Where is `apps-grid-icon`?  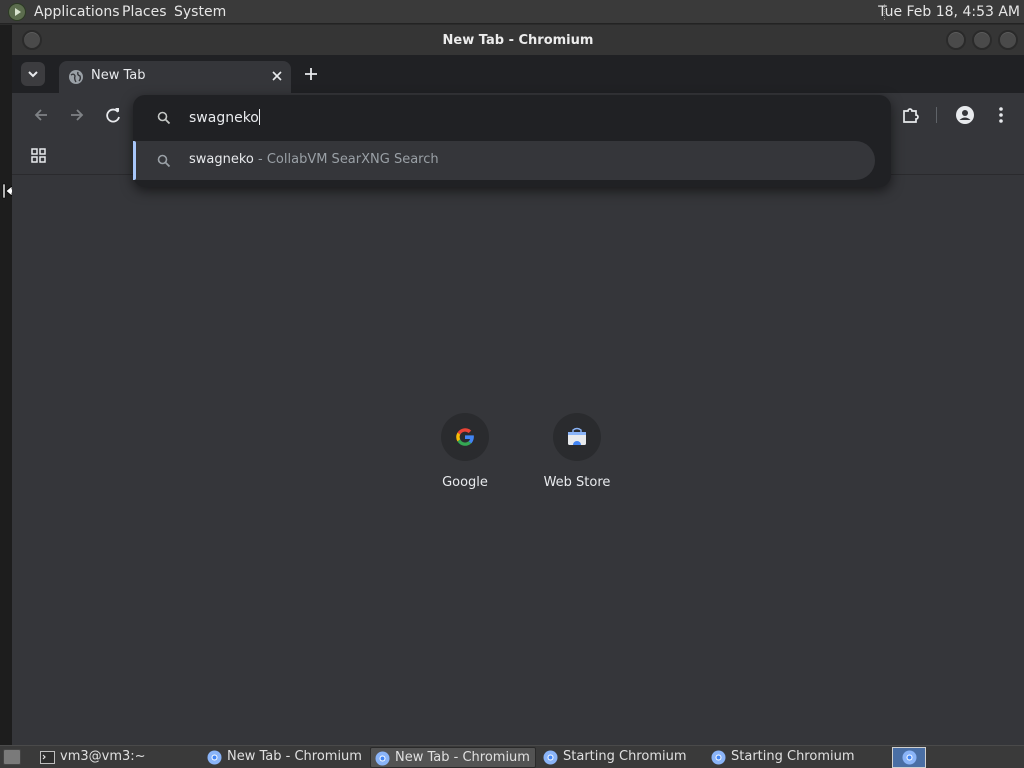
apps-grid-icon is located at coordinates (39, 156).